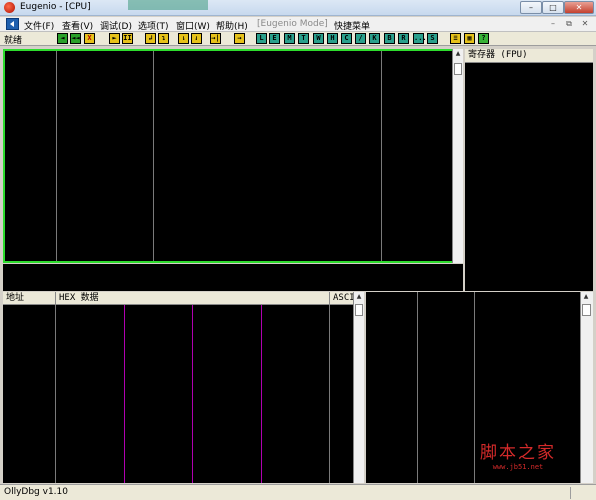  I want to click on mdi-minimize-button: –, so click(553, 24).